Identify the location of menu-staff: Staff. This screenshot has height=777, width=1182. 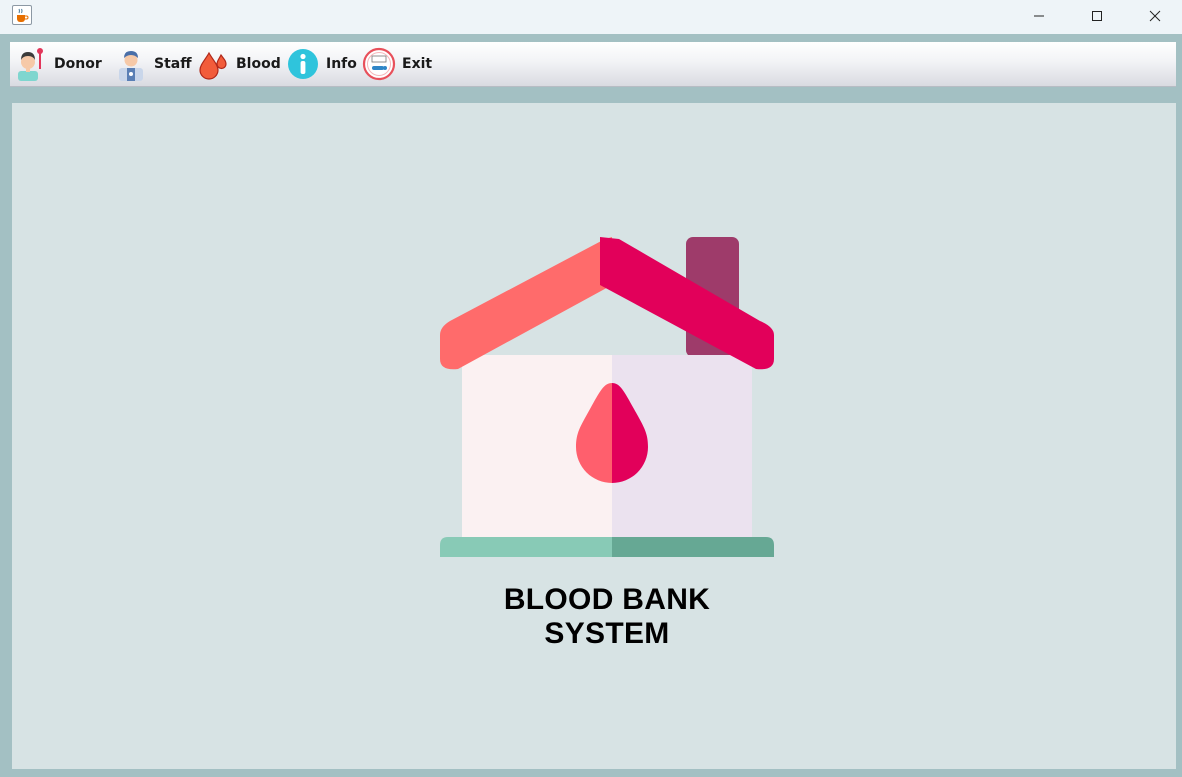
(153, 64).